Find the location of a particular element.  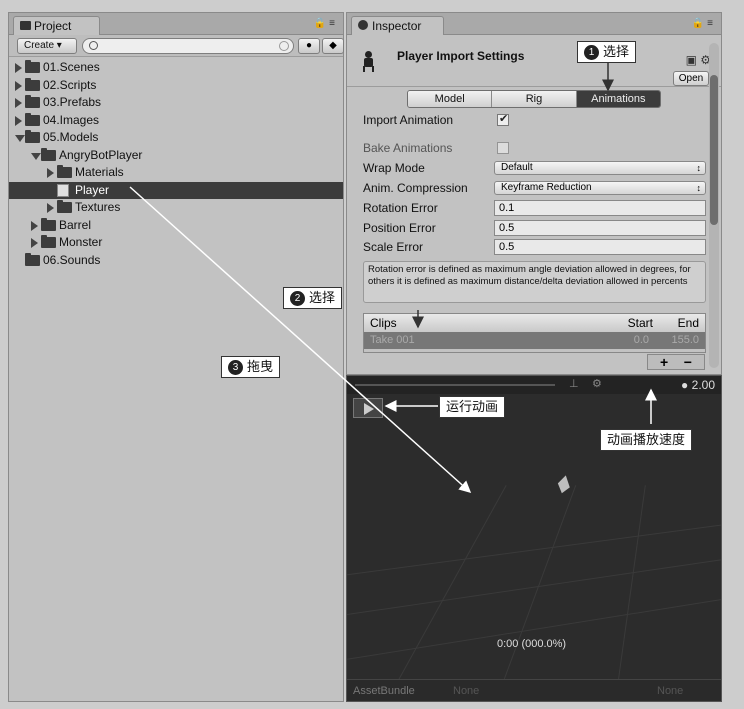

inspector-header: Player Import Settings ▣ ⚙ Open is located at coordinates (534, 61).